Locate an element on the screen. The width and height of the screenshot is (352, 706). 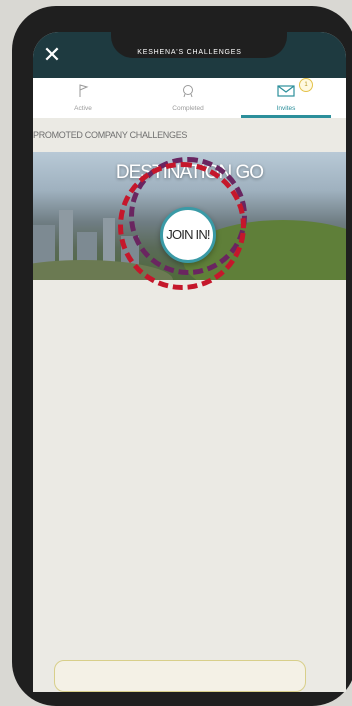
tab-invites: 1 Invites is located at coordinates (286, 98).